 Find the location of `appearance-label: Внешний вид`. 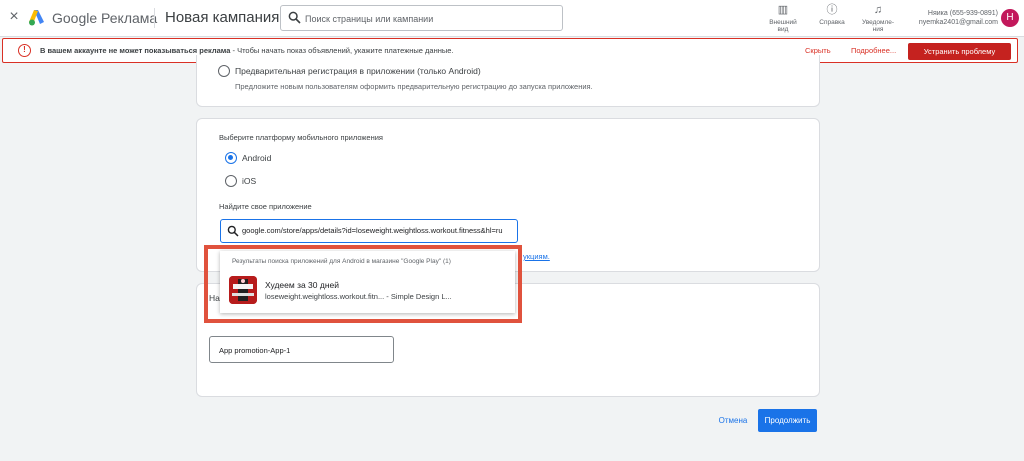

appearance-label: Внешний вид is located at coordinates (783, 26).